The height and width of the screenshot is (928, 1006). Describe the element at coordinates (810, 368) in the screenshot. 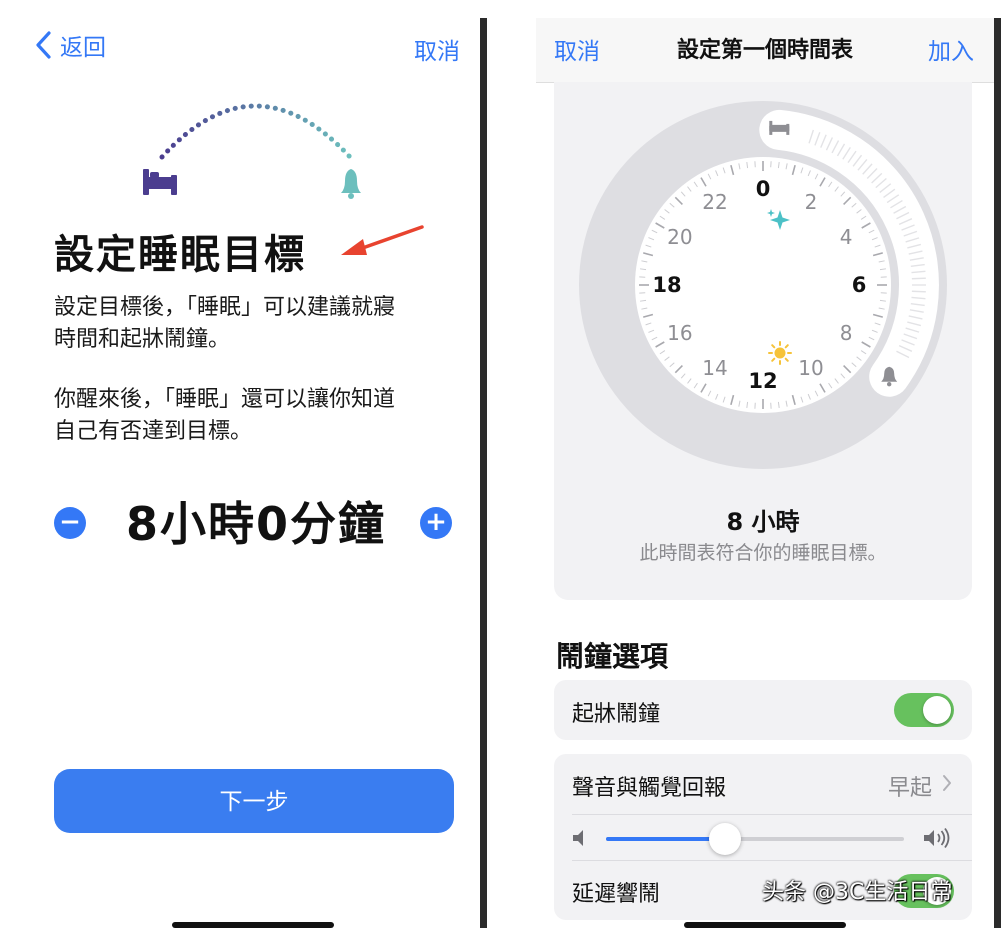

I see `clock-hour-label: 10` at that location.